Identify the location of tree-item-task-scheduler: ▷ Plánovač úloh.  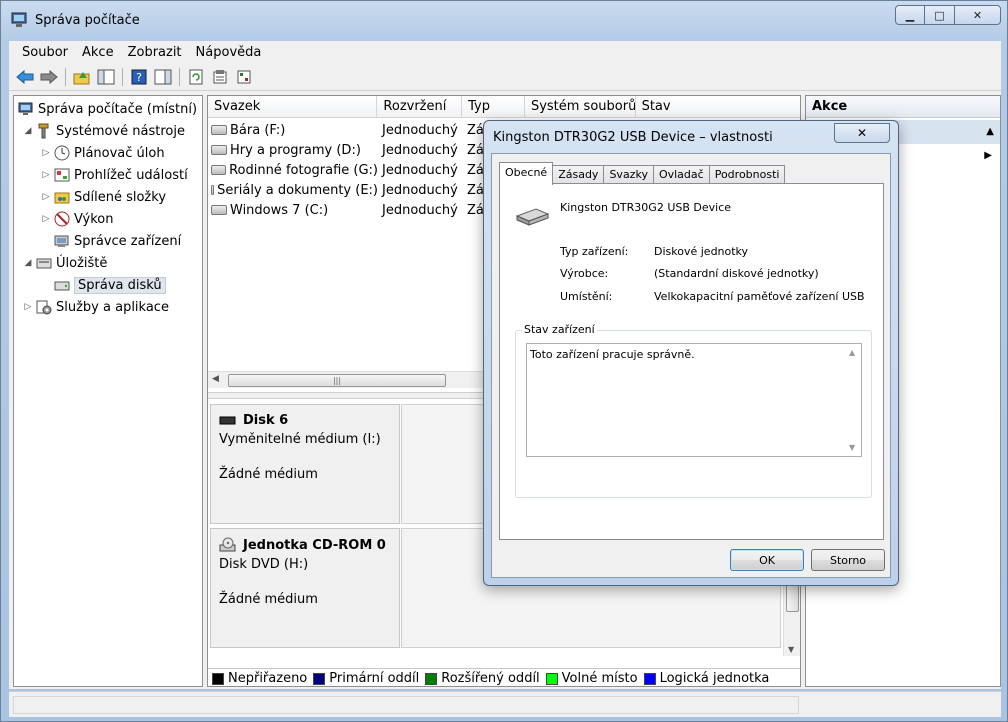
(102, 153).